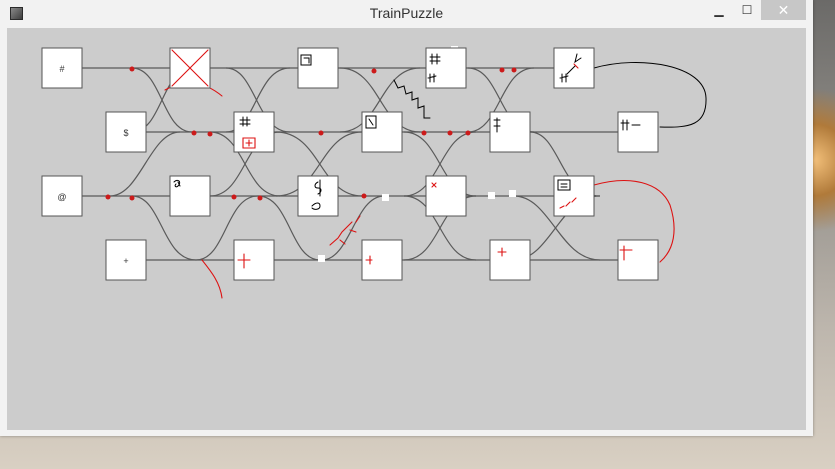 The height and width of the screenshot is (469, 835). Describe the element at coordinates (125, 133) in the screenshot. I see `station-label-dollar: $` at that location.